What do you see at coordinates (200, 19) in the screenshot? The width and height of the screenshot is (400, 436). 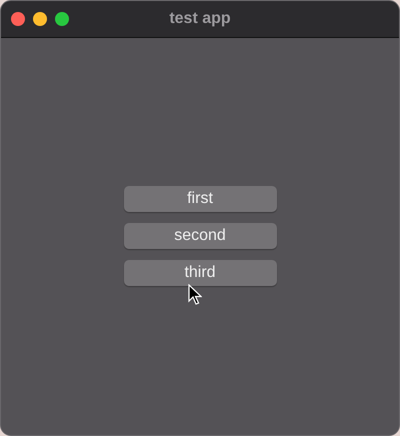 I see `window-title: test app` at bounding box center [200, 19].